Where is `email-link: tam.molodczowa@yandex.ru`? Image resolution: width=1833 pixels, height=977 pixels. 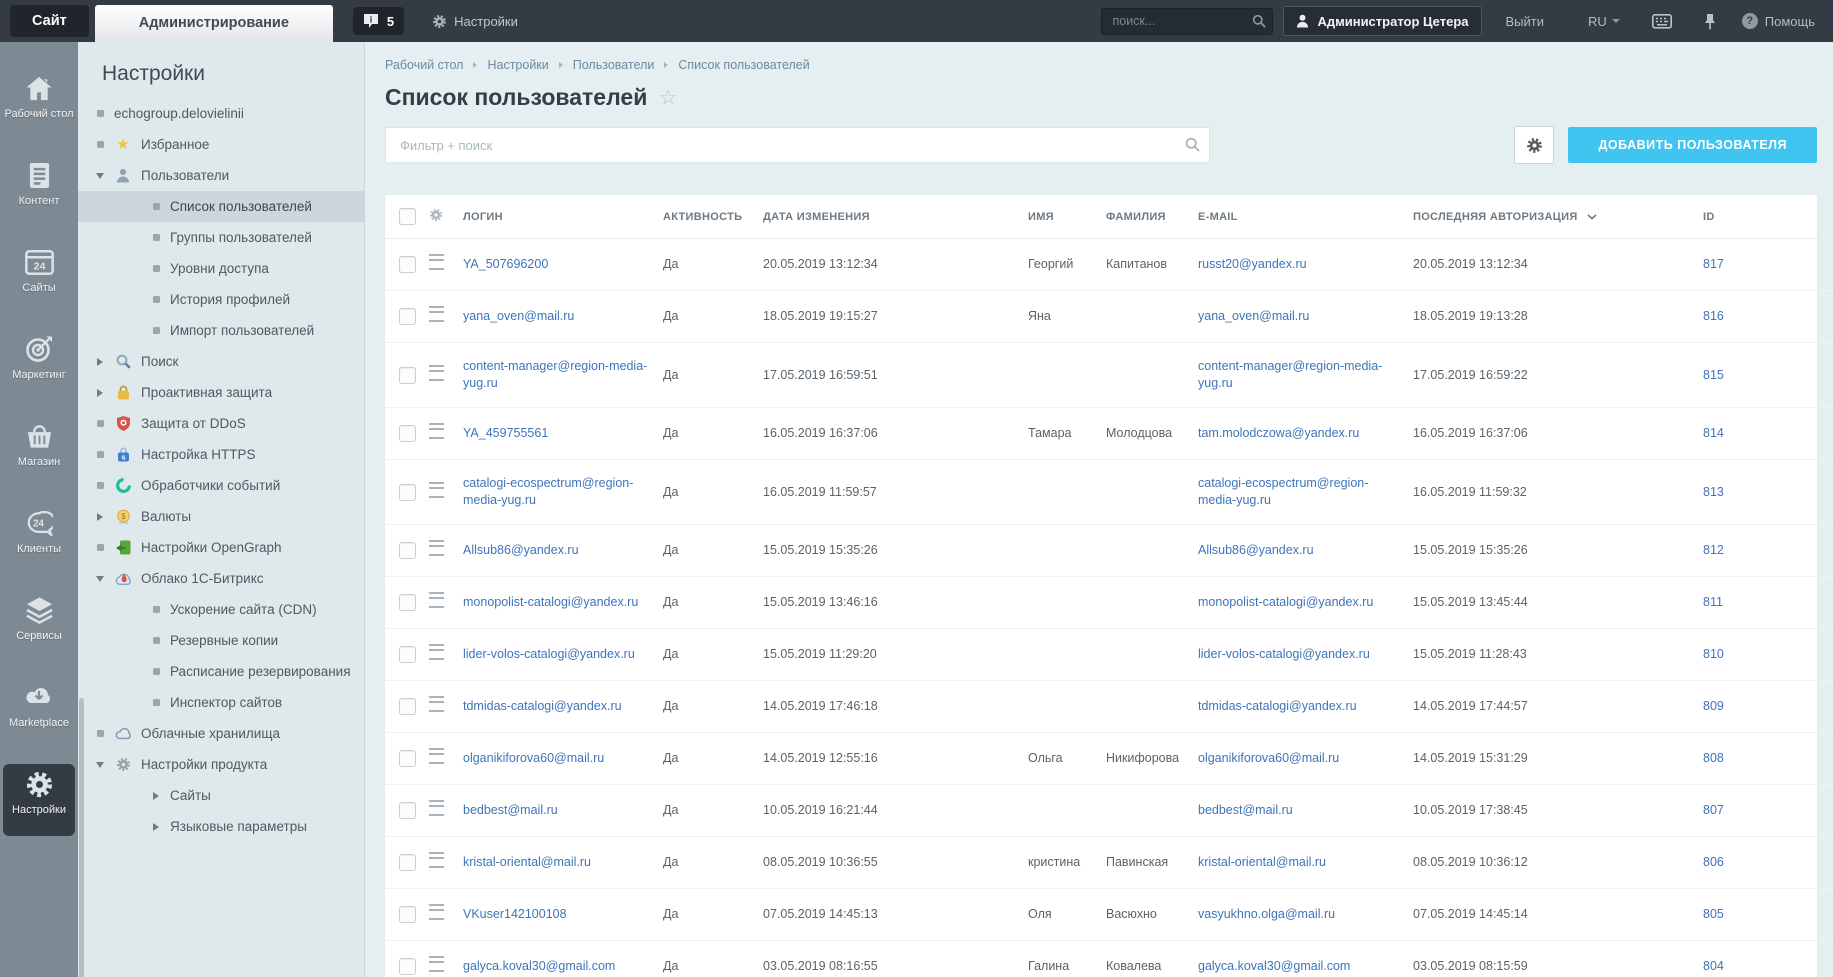 email-link: tam.molodczowa@yandex.ru is located at coordinates (1278, 433).